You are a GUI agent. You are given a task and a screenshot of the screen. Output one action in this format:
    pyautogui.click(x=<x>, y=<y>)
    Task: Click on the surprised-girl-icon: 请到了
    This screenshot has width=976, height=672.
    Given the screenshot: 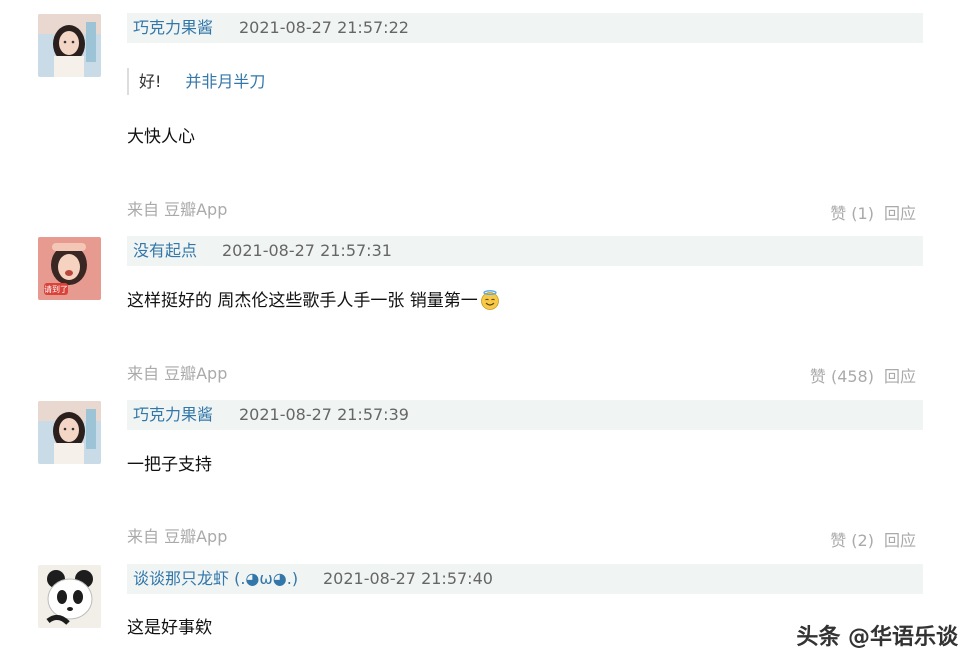 What is the action you would take?
    pyautogui.click(x=69, y=268)
    